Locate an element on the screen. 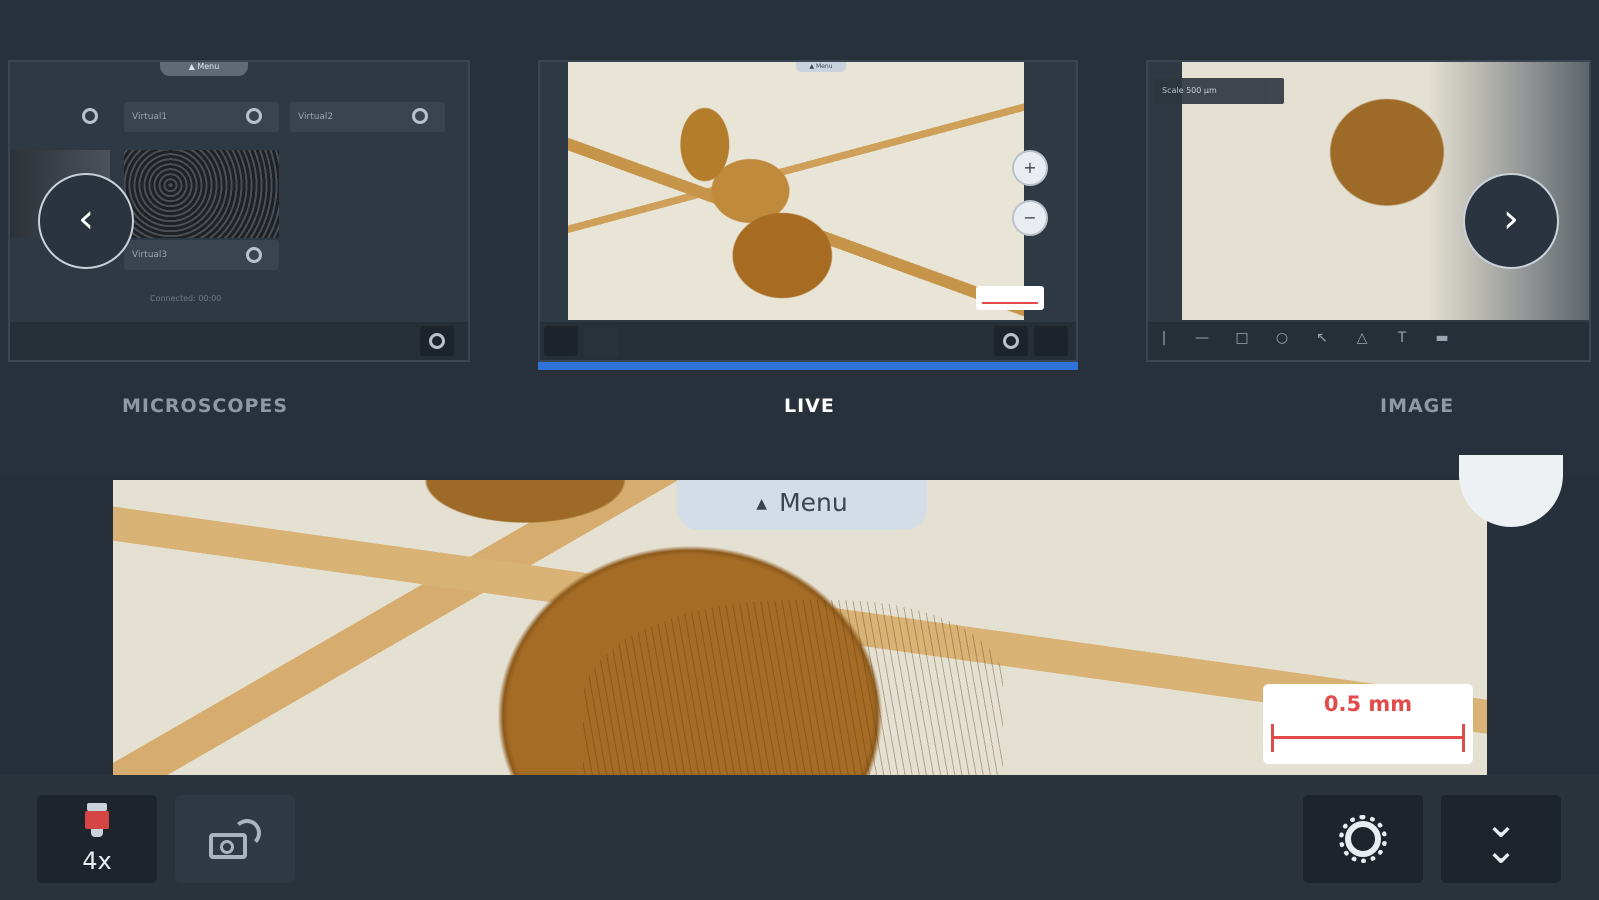 The width and height of the screenshot is (1599, 900). collapse-button: ⌄ ⌄ is located at coordinates (1501, 839).